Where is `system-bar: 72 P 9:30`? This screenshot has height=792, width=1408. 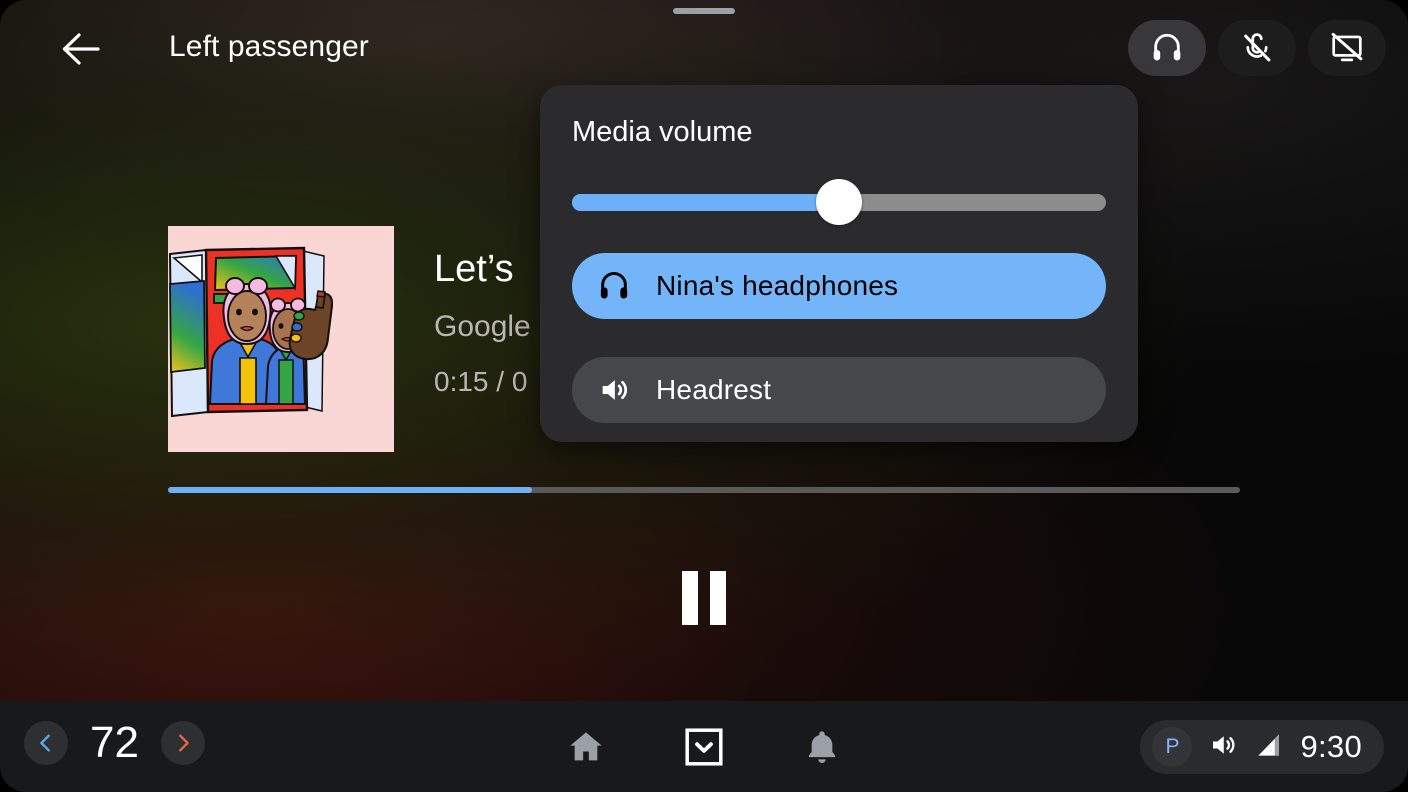
system-bar: 72 P 9:30 is located at coordinates (704, 746).